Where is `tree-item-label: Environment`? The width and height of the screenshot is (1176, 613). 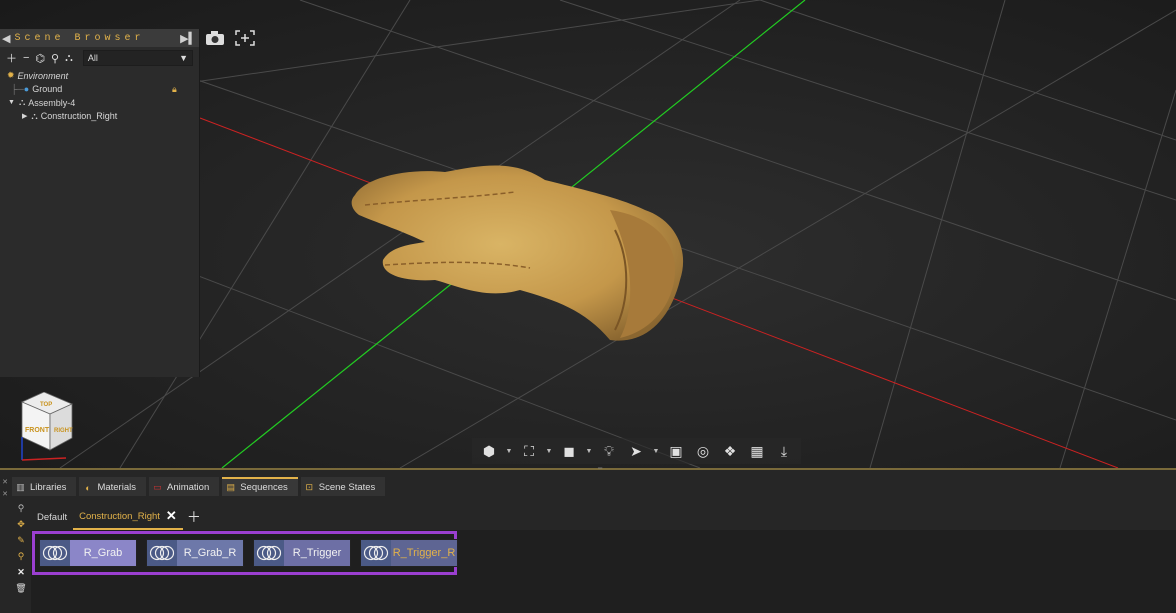 tree-item-label: Environment is located at coordinates (43, 75).